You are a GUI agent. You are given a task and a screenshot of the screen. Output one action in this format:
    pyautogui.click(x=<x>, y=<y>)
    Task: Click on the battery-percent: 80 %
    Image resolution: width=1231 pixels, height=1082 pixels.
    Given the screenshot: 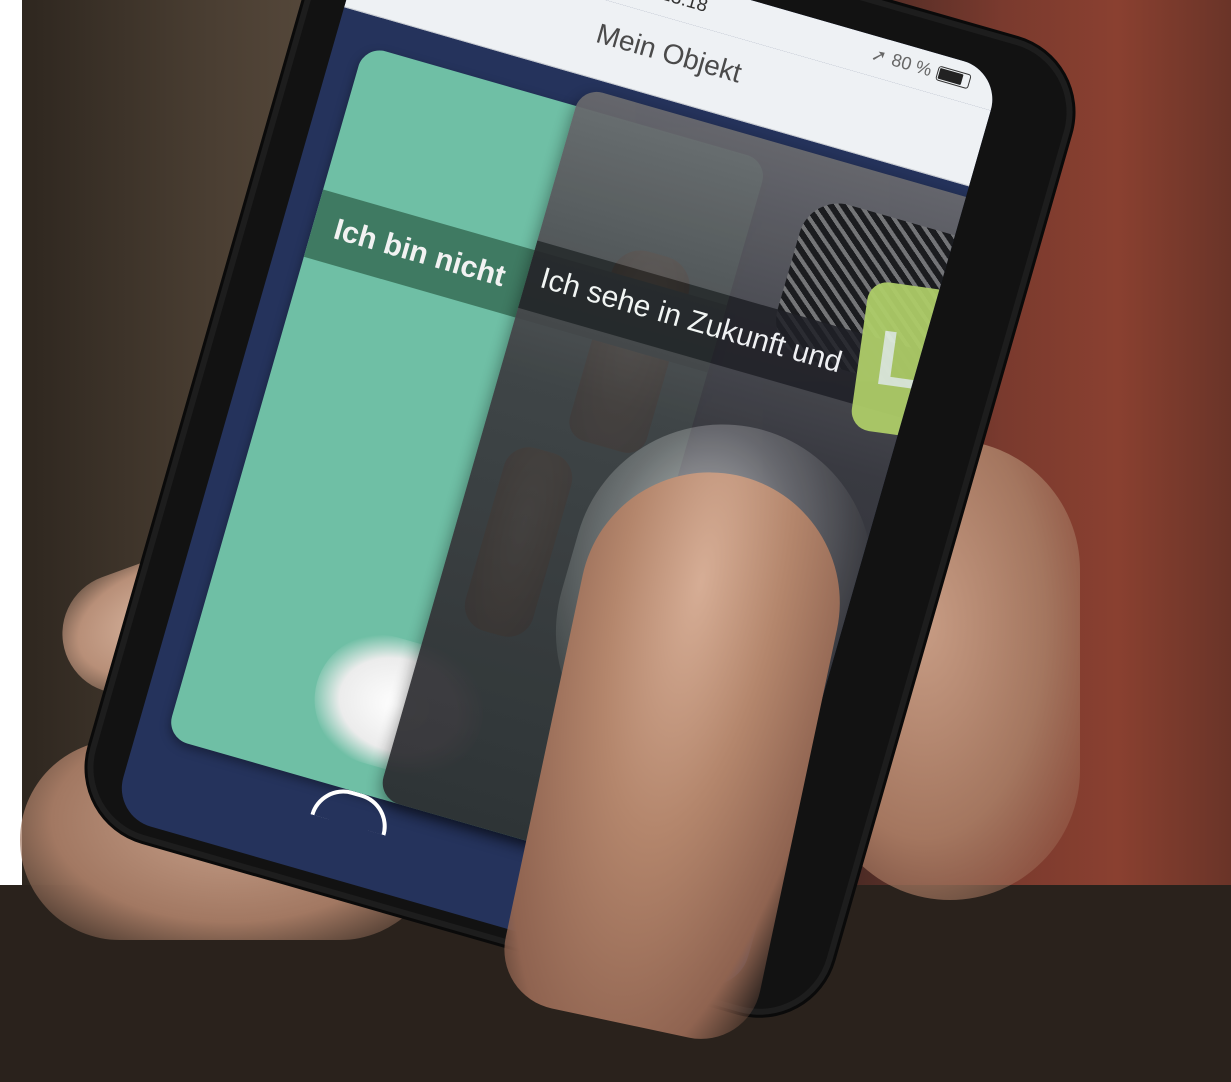 What is the action you would take?
    pyautogui.click(x=912, y=65)
    